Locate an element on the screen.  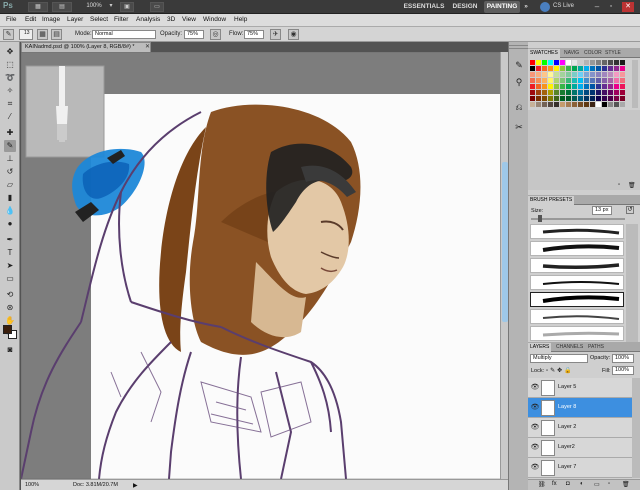
chevron-down-icon: ▾ is located at coordinates (111, 7).